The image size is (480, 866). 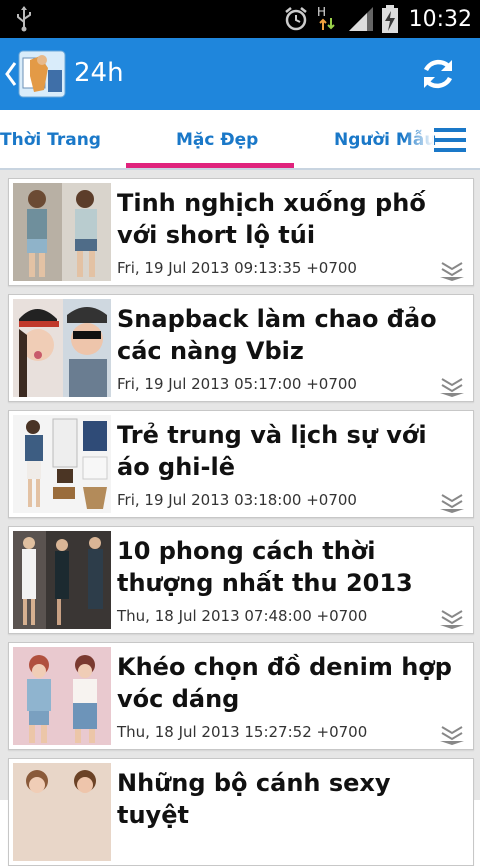 What do you see at coordinates (24, 19) in the screenshot?
I see `usb-icon` at bounding box center [24, 19].